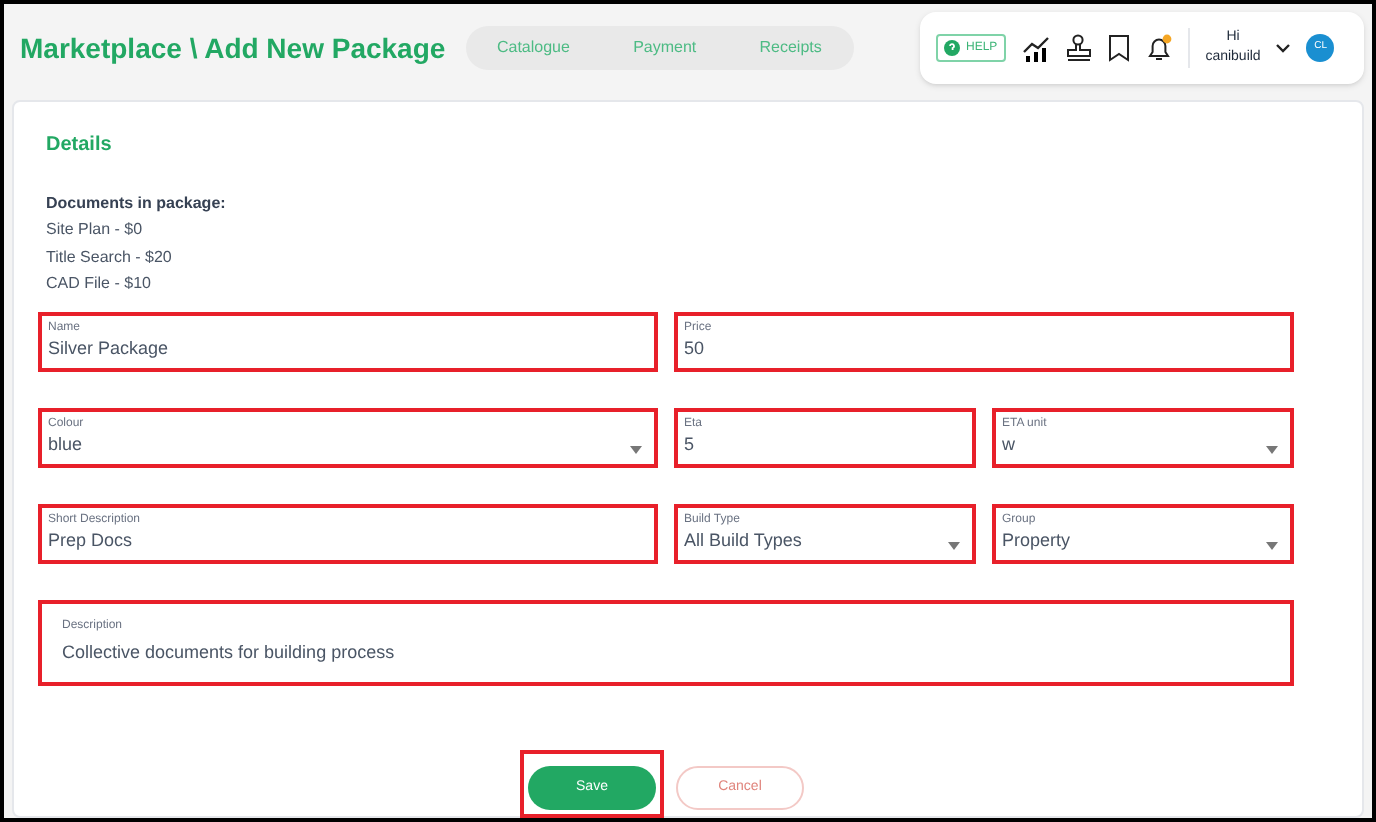 Image resolution: width=1376 pixels, height=822 pixels. What do you see at coordinates (1118, 48) in the screenshot?
I see `bookmark-icon` at bounding box center [1118, 48].